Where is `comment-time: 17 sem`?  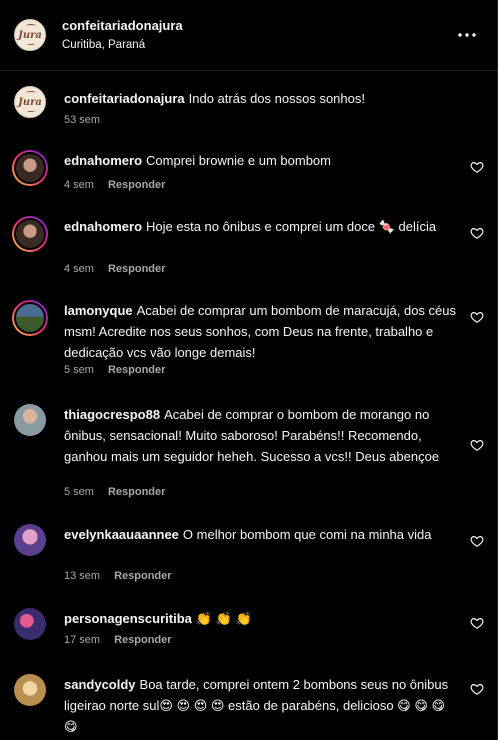
comment-time: 17 sem is located at coordinates (82, 640).